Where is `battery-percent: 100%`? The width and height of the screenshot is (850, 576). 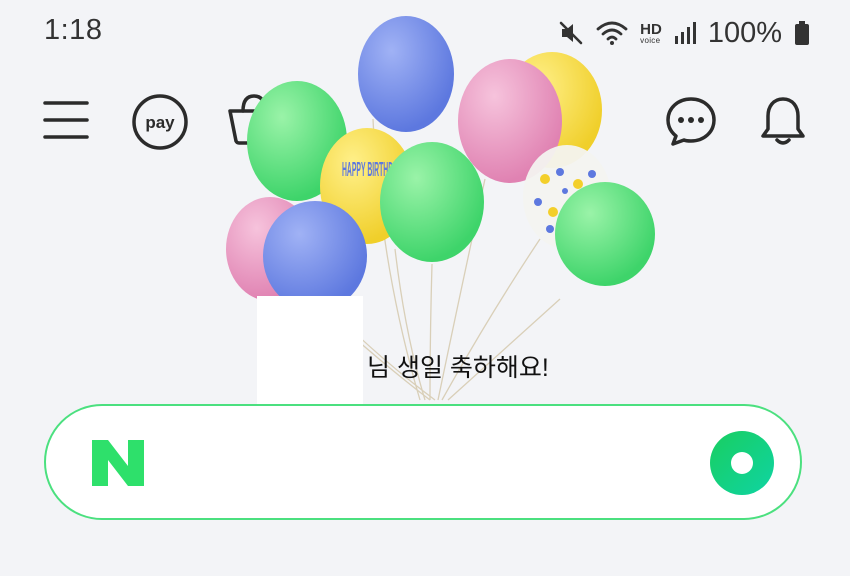 battery-percent: 100% is located at coordinates (744, 32).